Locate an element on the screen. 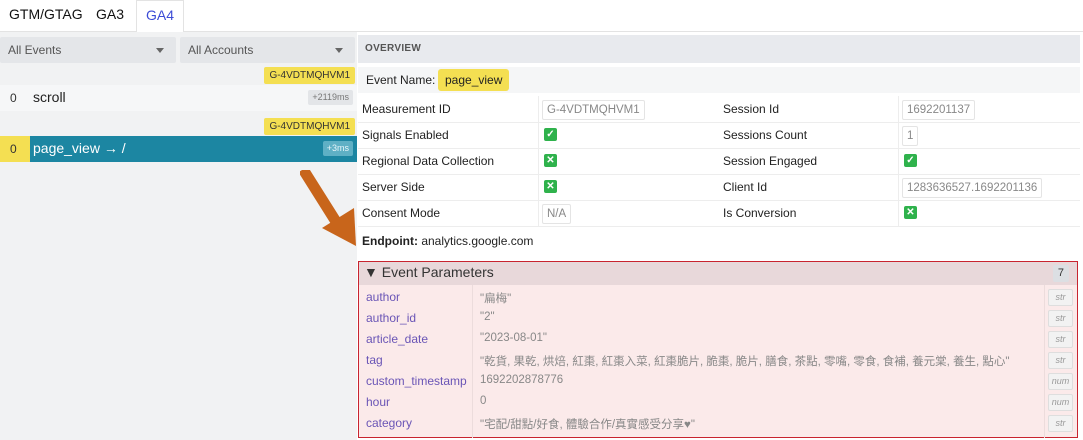 The height and width of the screenshot is (440, 1083). event-name-label: Event Name: is located at coordinates (401, 80).